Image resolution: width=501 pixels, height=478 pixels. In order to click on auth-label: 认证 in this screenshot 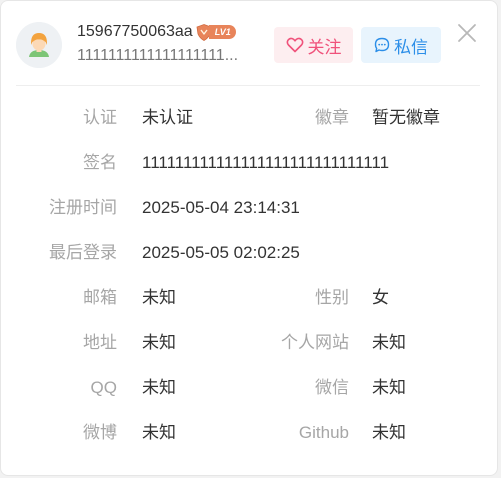, I will do `click(100, 117)`.